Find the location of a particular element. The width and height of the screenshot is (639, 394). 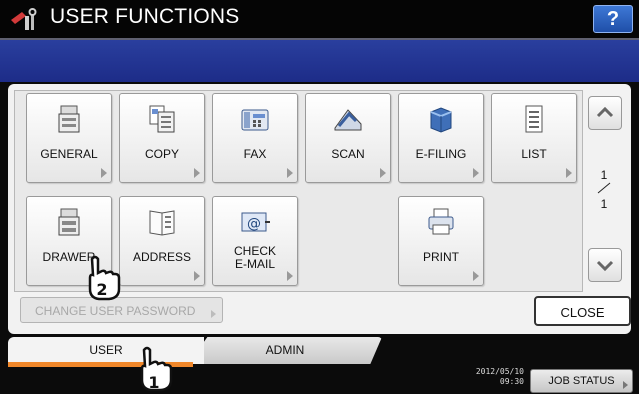

scan-button: SCAN is located at coordinates (348, 138).